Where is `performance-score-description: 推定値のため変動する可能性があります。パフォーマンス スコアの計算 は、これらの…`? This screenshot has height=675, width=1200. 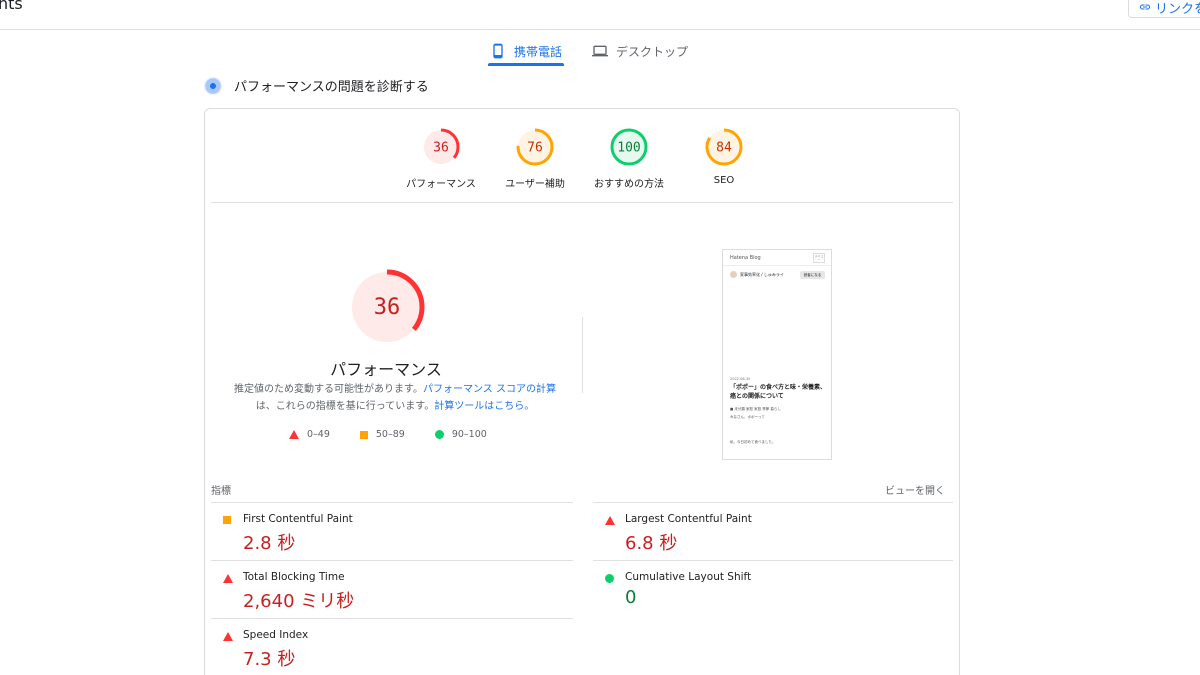 performance-score-description: 推定値のため変動する可能性があります。パフォーマンス スコアの計算 は、これらの… is located at coordinates (395, 398).